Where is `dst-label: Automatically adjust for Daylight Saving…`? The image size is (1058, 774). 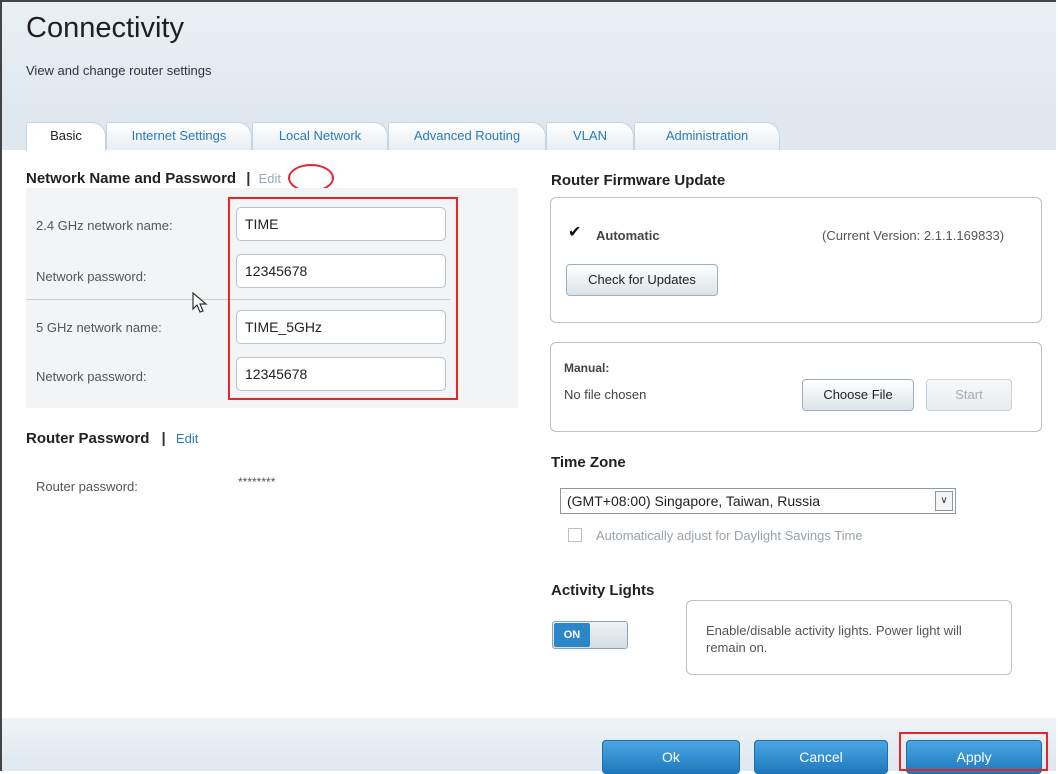
dst-label: Automatically adjust for Daylight Saving… is located at coordinates (729, 535).